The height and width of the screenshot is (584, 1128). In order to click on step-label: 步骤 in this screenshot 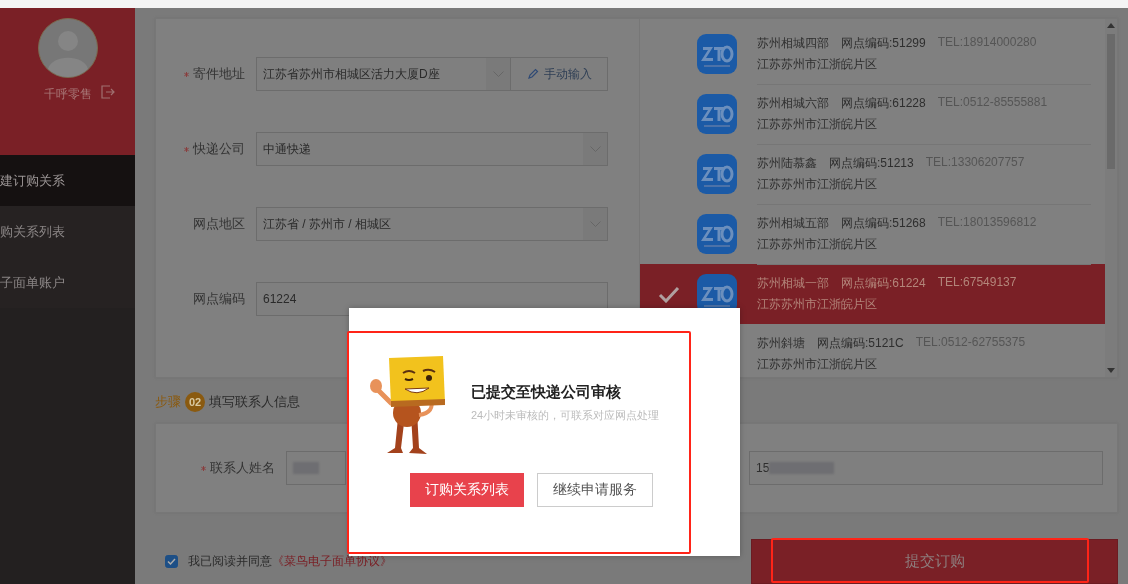, I will do `click(168, 402)`.